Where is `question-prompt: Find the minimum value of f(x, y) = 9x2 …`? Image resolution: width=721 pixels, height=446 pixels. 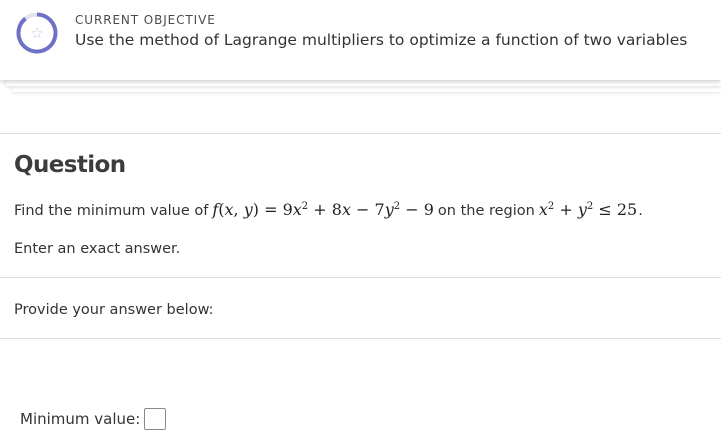
question-prompt: Find the minimum value of f(x, y) = 9x2 … is located at coordinates (328, 209).